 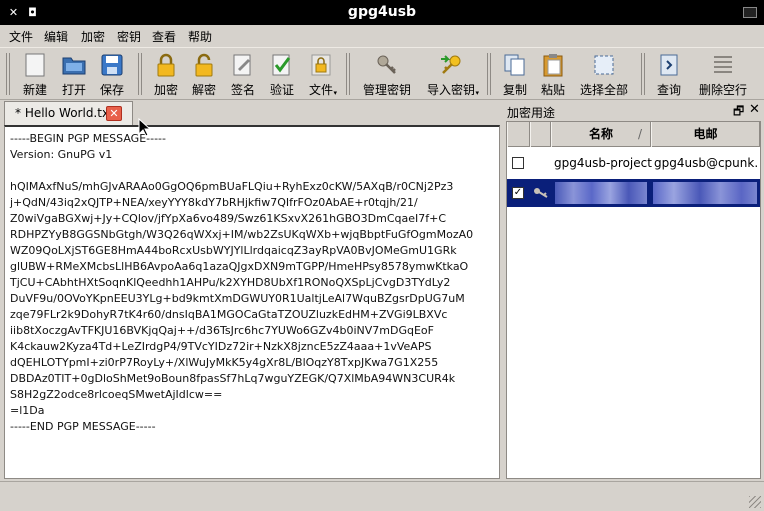 What do you see at coordinates (601, 134) in the screenshot?
I see `column-name: 名称 /` at bounding box center [601, 134].